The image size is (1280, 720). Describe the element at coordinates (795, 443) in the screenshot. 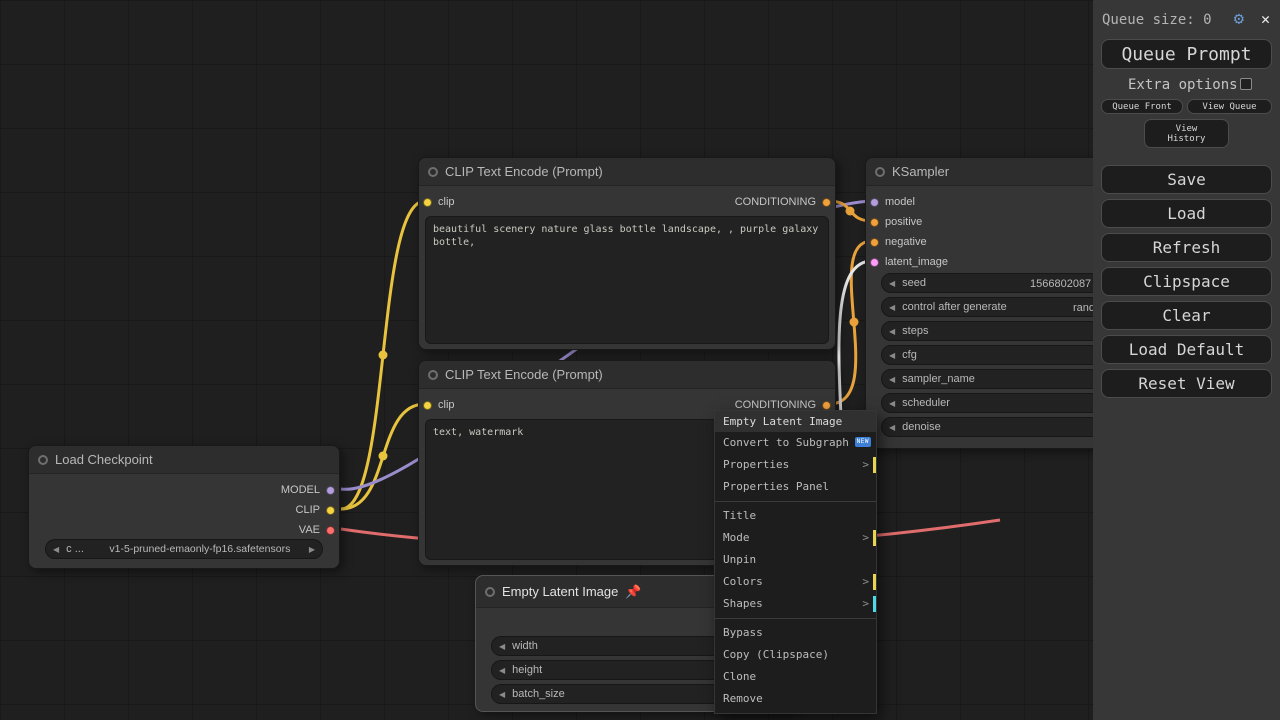

I see `menu-item-convert-to-subgraph: Convert to Subgraph NEW` at that location.